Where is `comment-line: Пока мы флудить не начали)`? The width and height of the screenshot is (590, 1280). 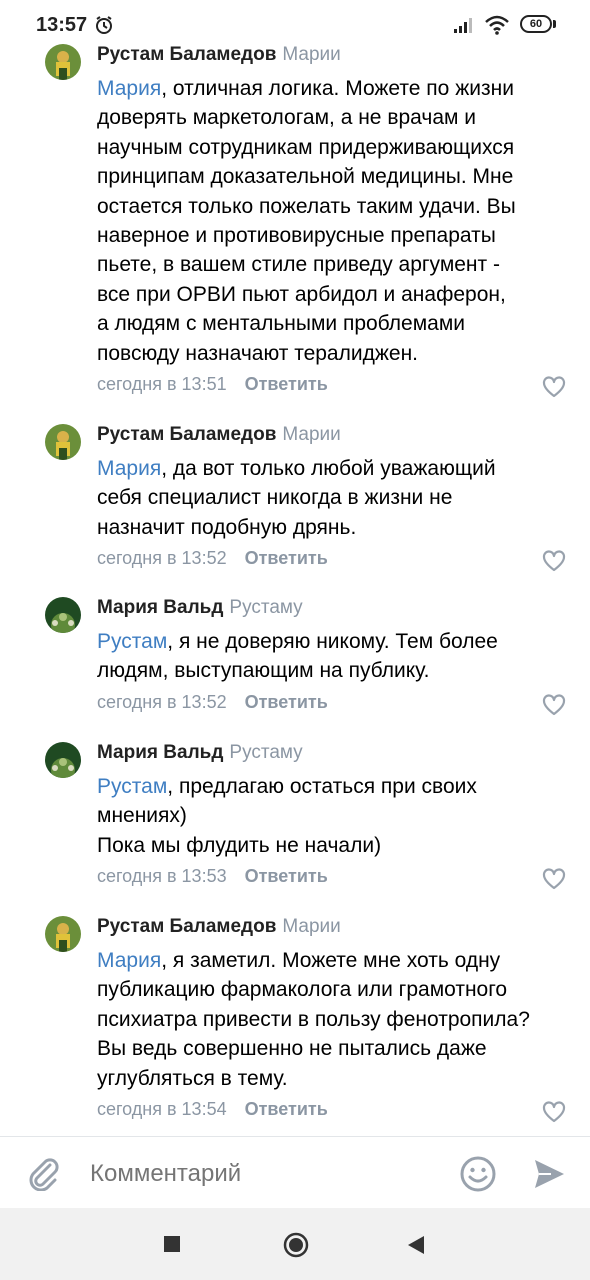 comment-line: Пока мы флудить не начали) is located at coordinates (239, 845).